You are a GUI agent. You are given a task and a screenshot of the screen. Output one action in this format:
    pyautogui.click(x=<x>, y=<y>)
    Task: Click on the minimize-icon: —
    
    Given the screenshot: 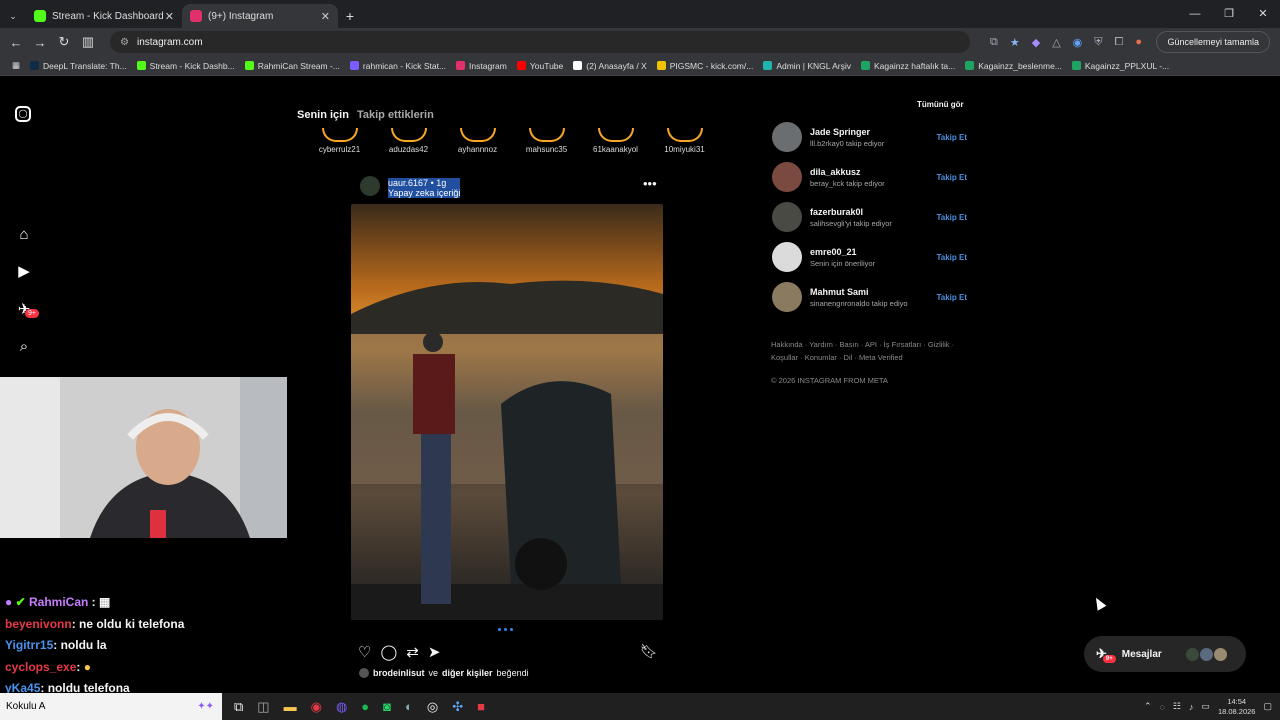 What is the action you would take?
    pyautogui.click(x=1195, y=14)
    